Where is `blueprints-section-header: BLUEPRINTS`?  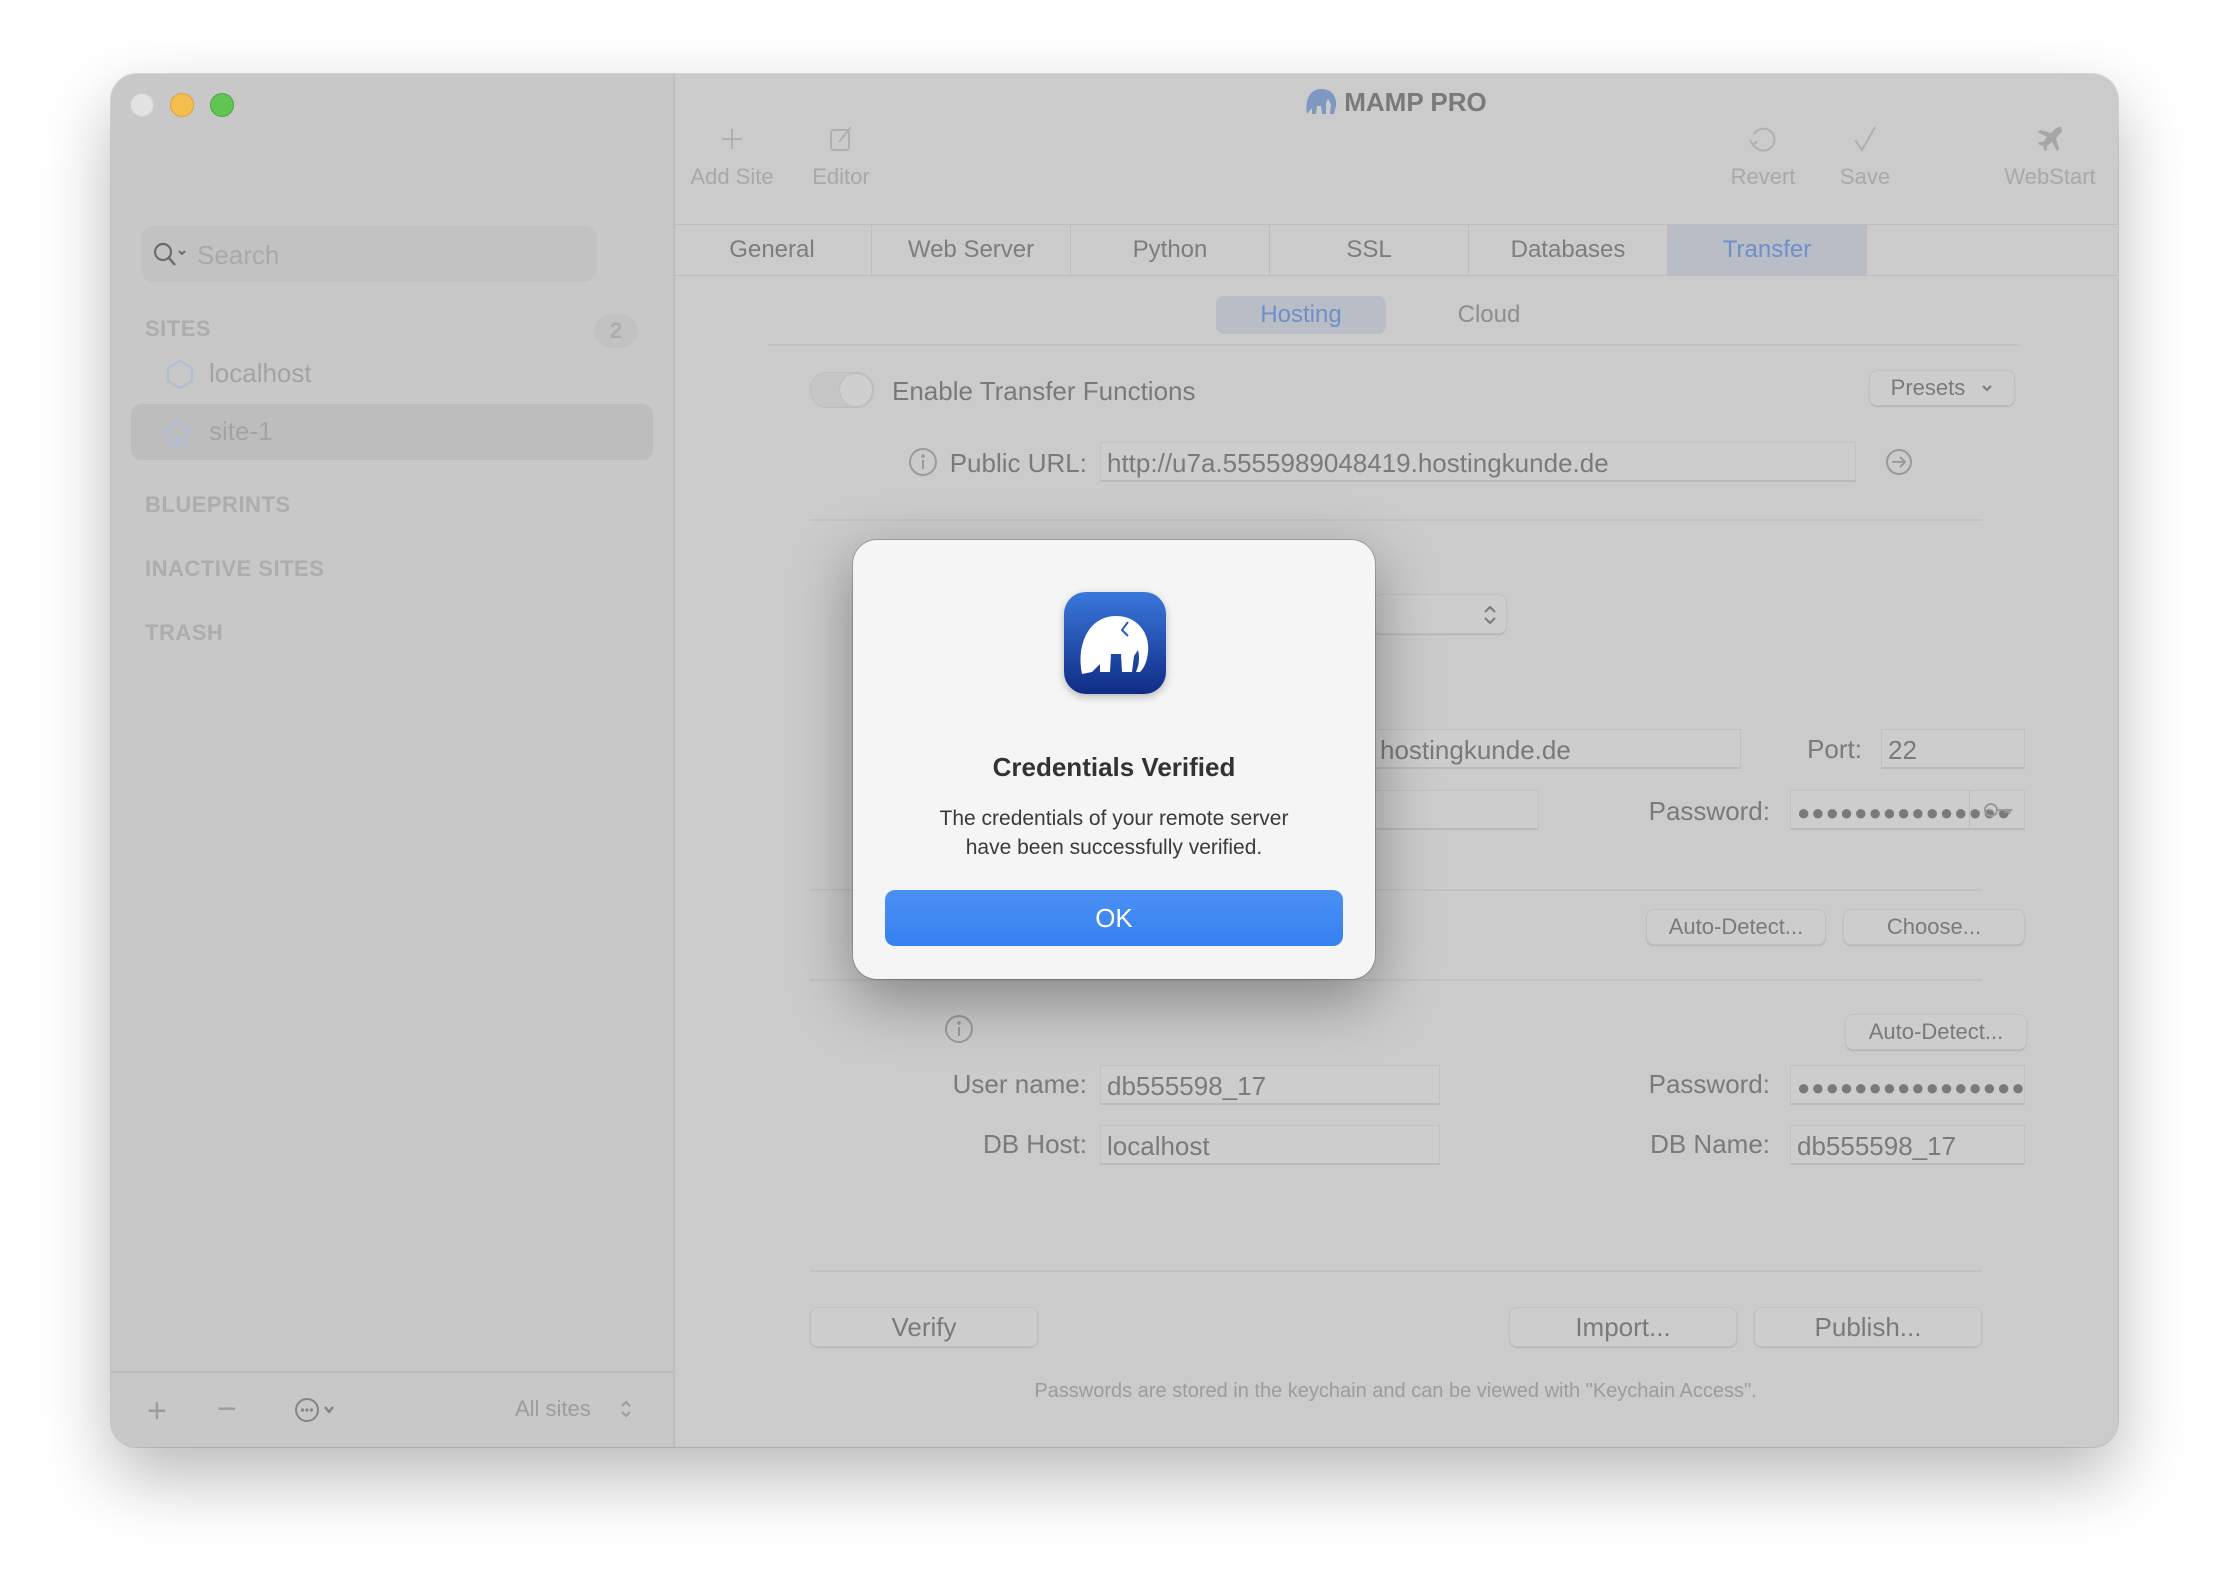
blueprints-section-header: BLUEPRINTS is located at coordinates (218, 505).